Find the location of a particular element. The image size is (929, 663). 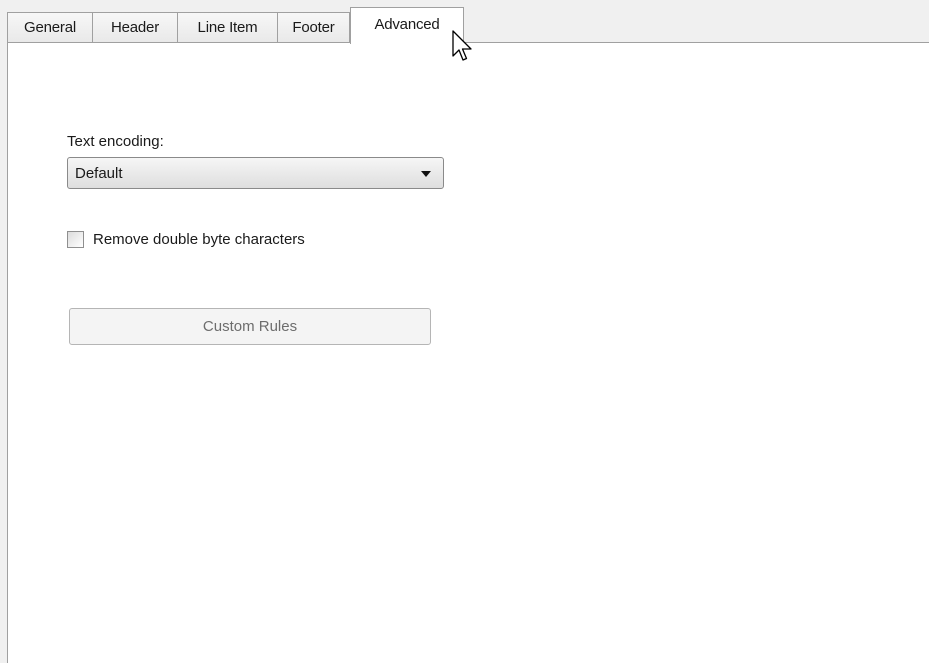

tab-header: Header is located at coordinates (135, 27).